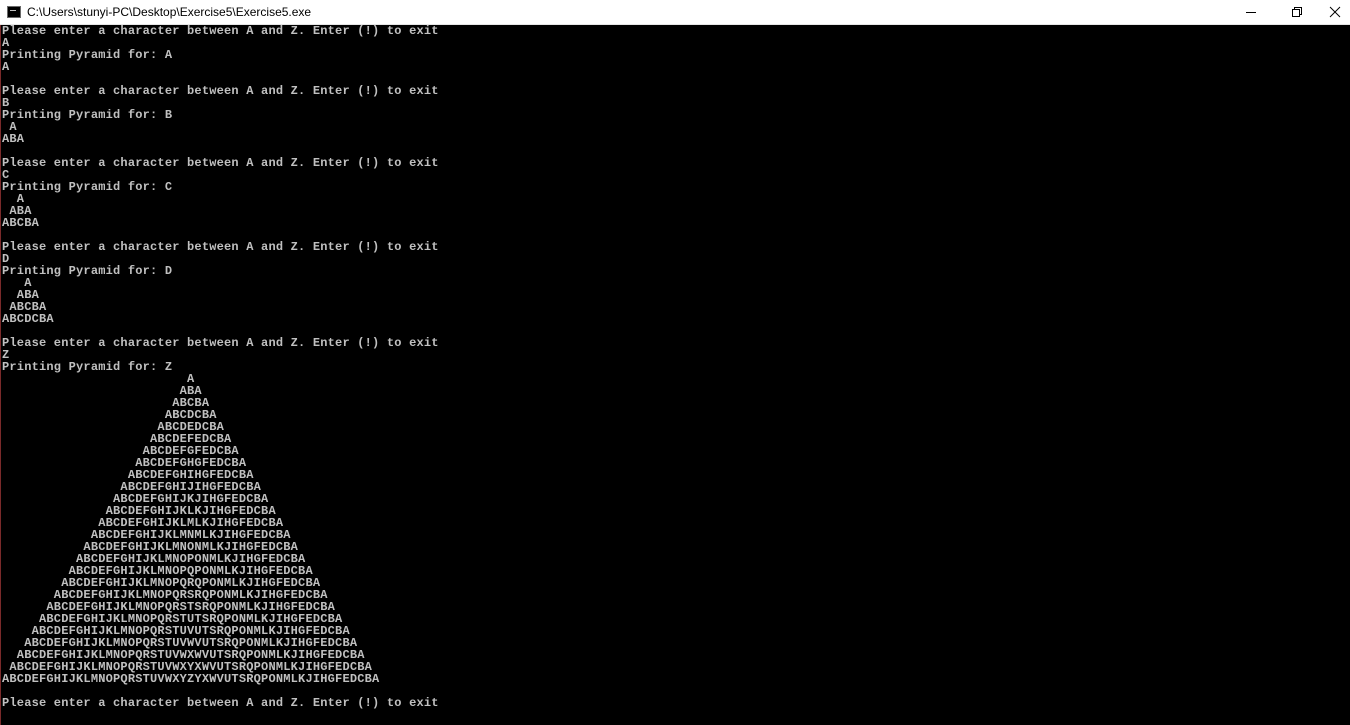 The height and width of the screenshot is (725, 1350). Describe the element at coordinates (6, 175) in the screenshot. I see `console-line: C` at that location.